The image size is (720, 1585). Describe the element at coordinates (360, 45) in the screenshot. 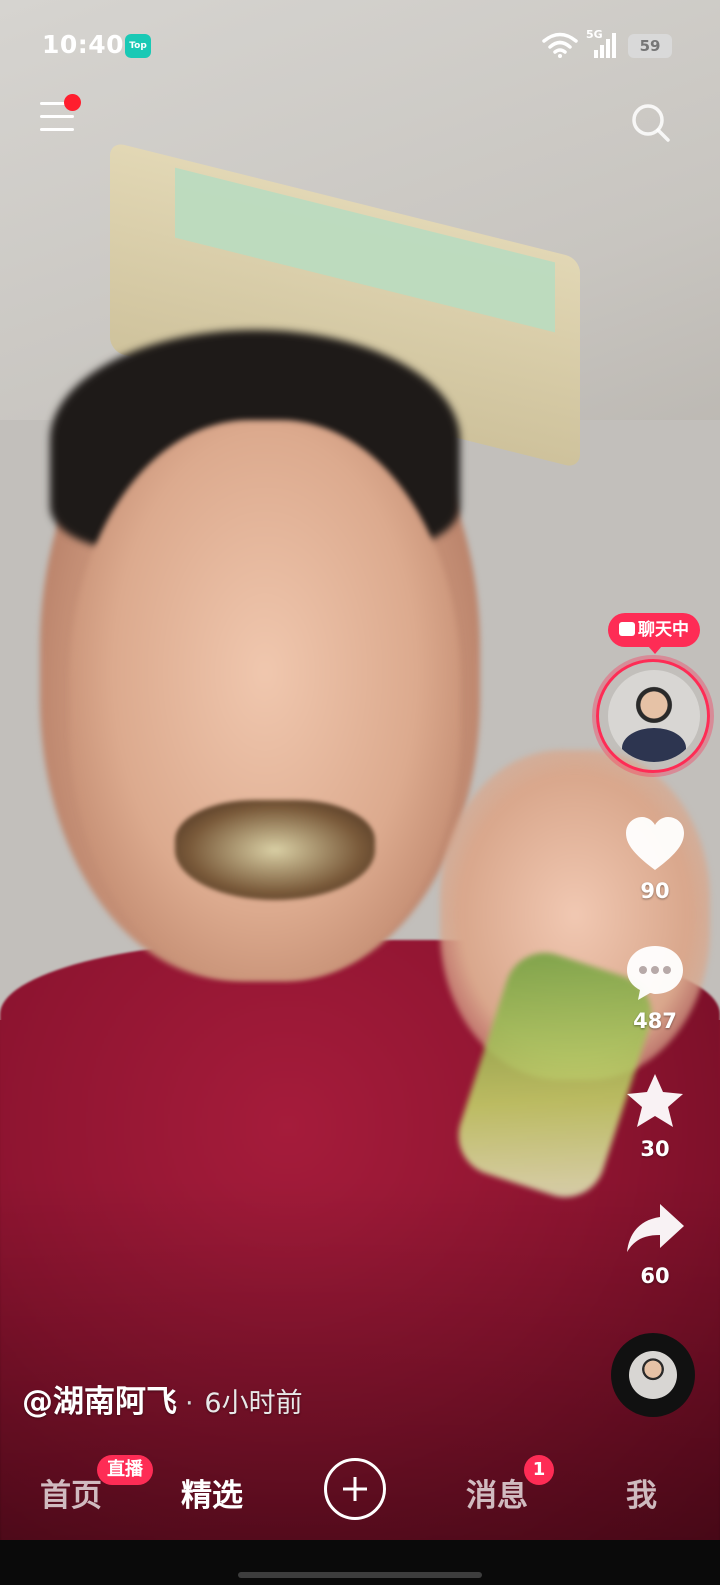

I see `status-bar: 10:40 Top 5G 59` at that location.